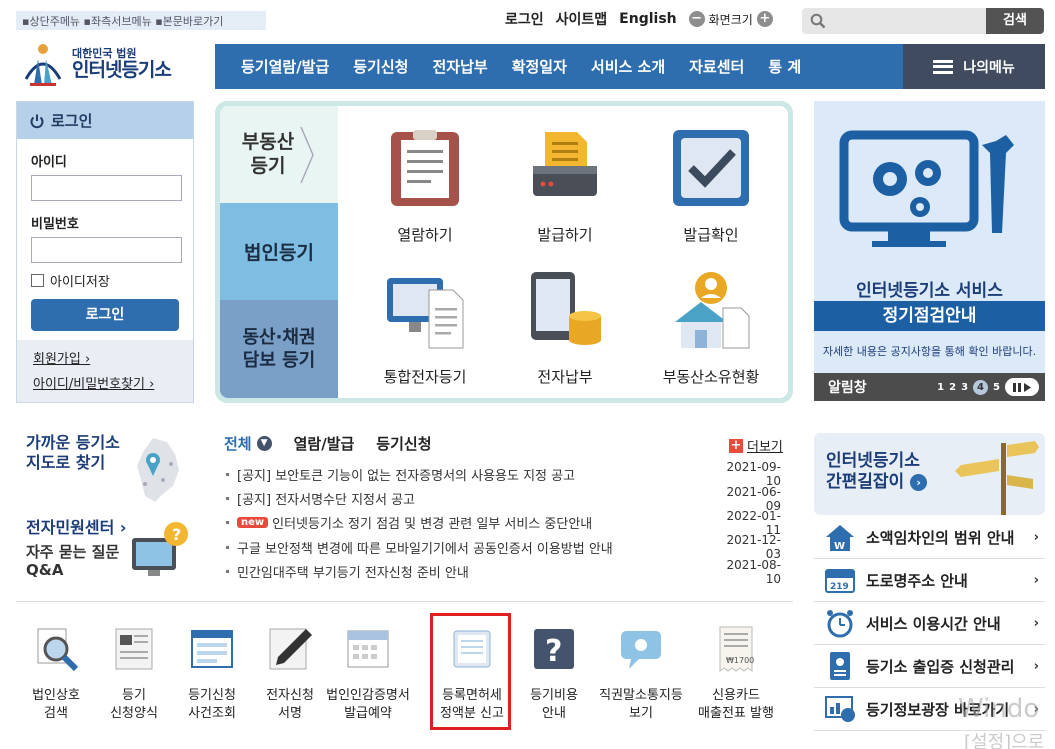 The width and height of the screenshot is (1055, 749). What do you see at coordinates (929, 666) in the screenshot?
I see `link-access-pass: 등기소 출입증 신청관리 ›` at bounding box center [929, 666].